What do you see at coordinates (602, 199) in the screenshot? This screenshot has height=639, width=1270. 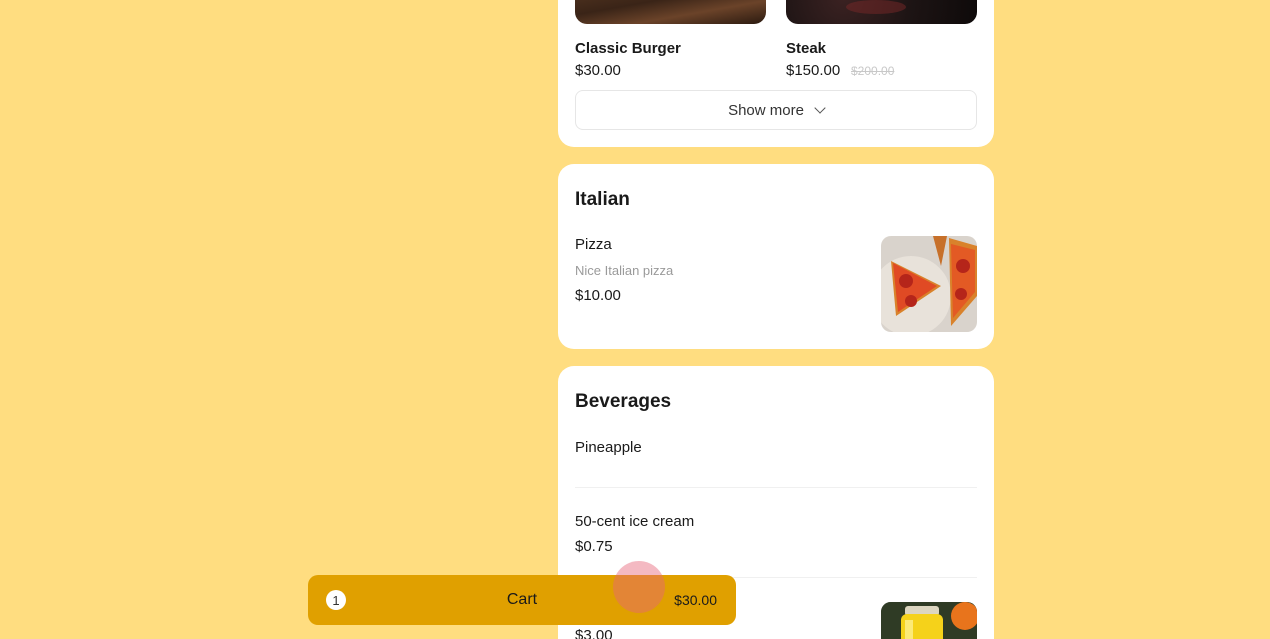 I see `section-title: Italian` at bounding box center [602, 199].